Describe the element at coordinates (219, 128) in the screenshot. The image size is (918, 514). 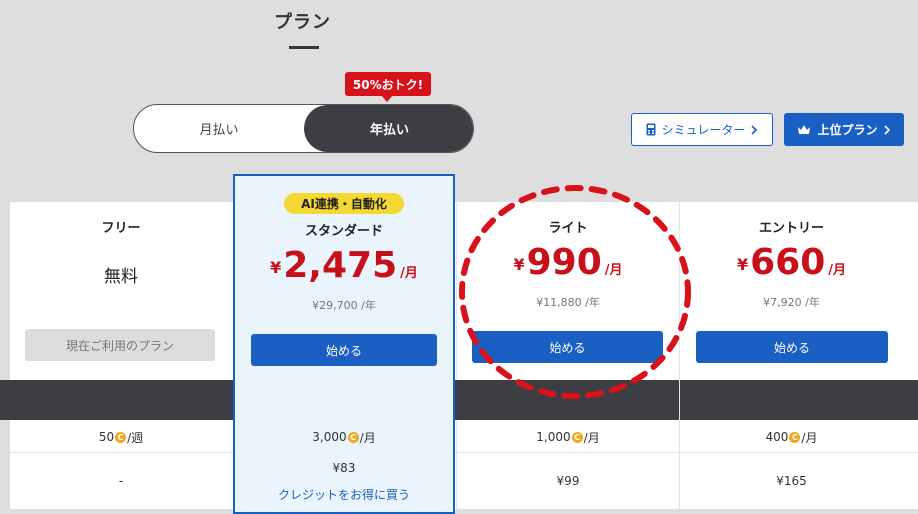
I see `monthly-option: 月払い` at that location.